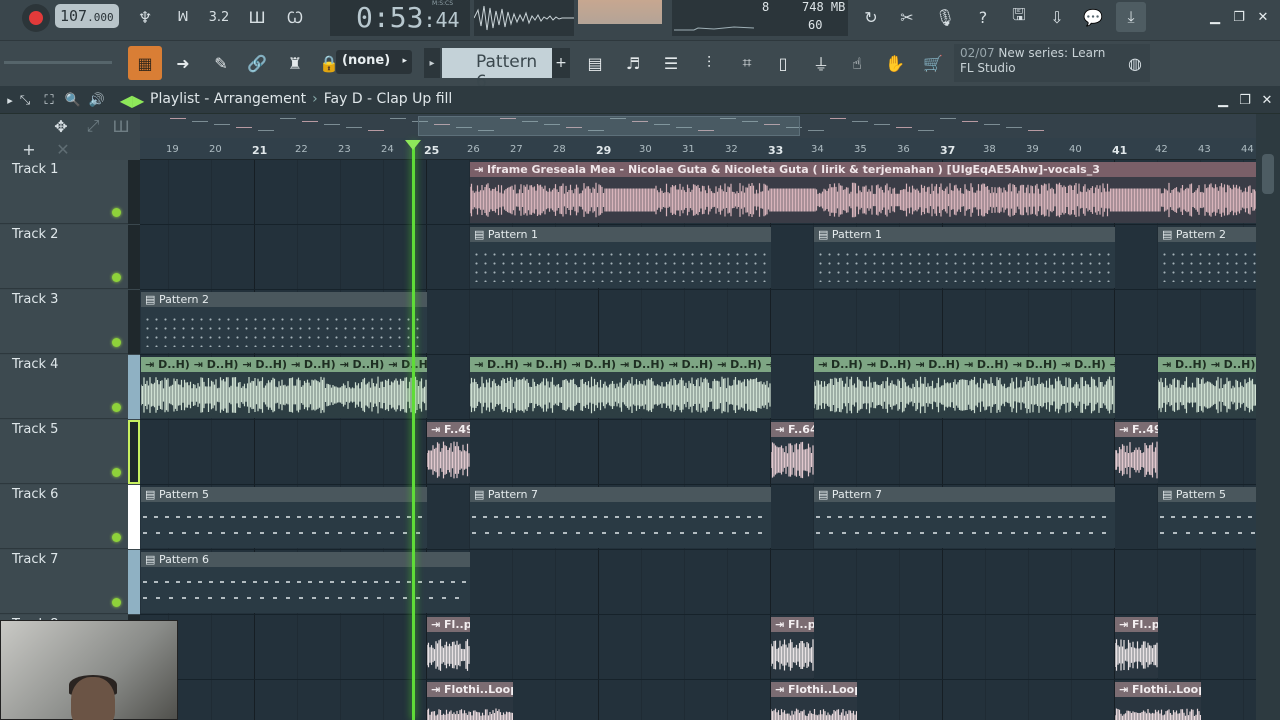  What do you see at coordinates (983, 17) in the screenshot?
I see `help-icon: ?` at bounding box center [983, 17].